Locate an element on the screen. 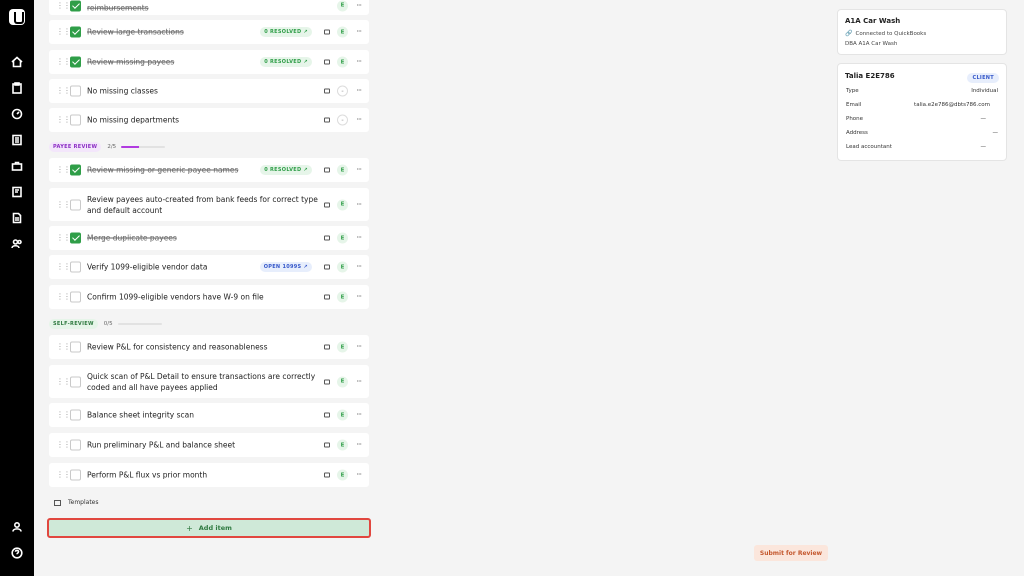 The height and width of the screenshot is (576, 1024). task-row: ⋮⋮ reimbursements E ··· is located at coordinates (209, 7).